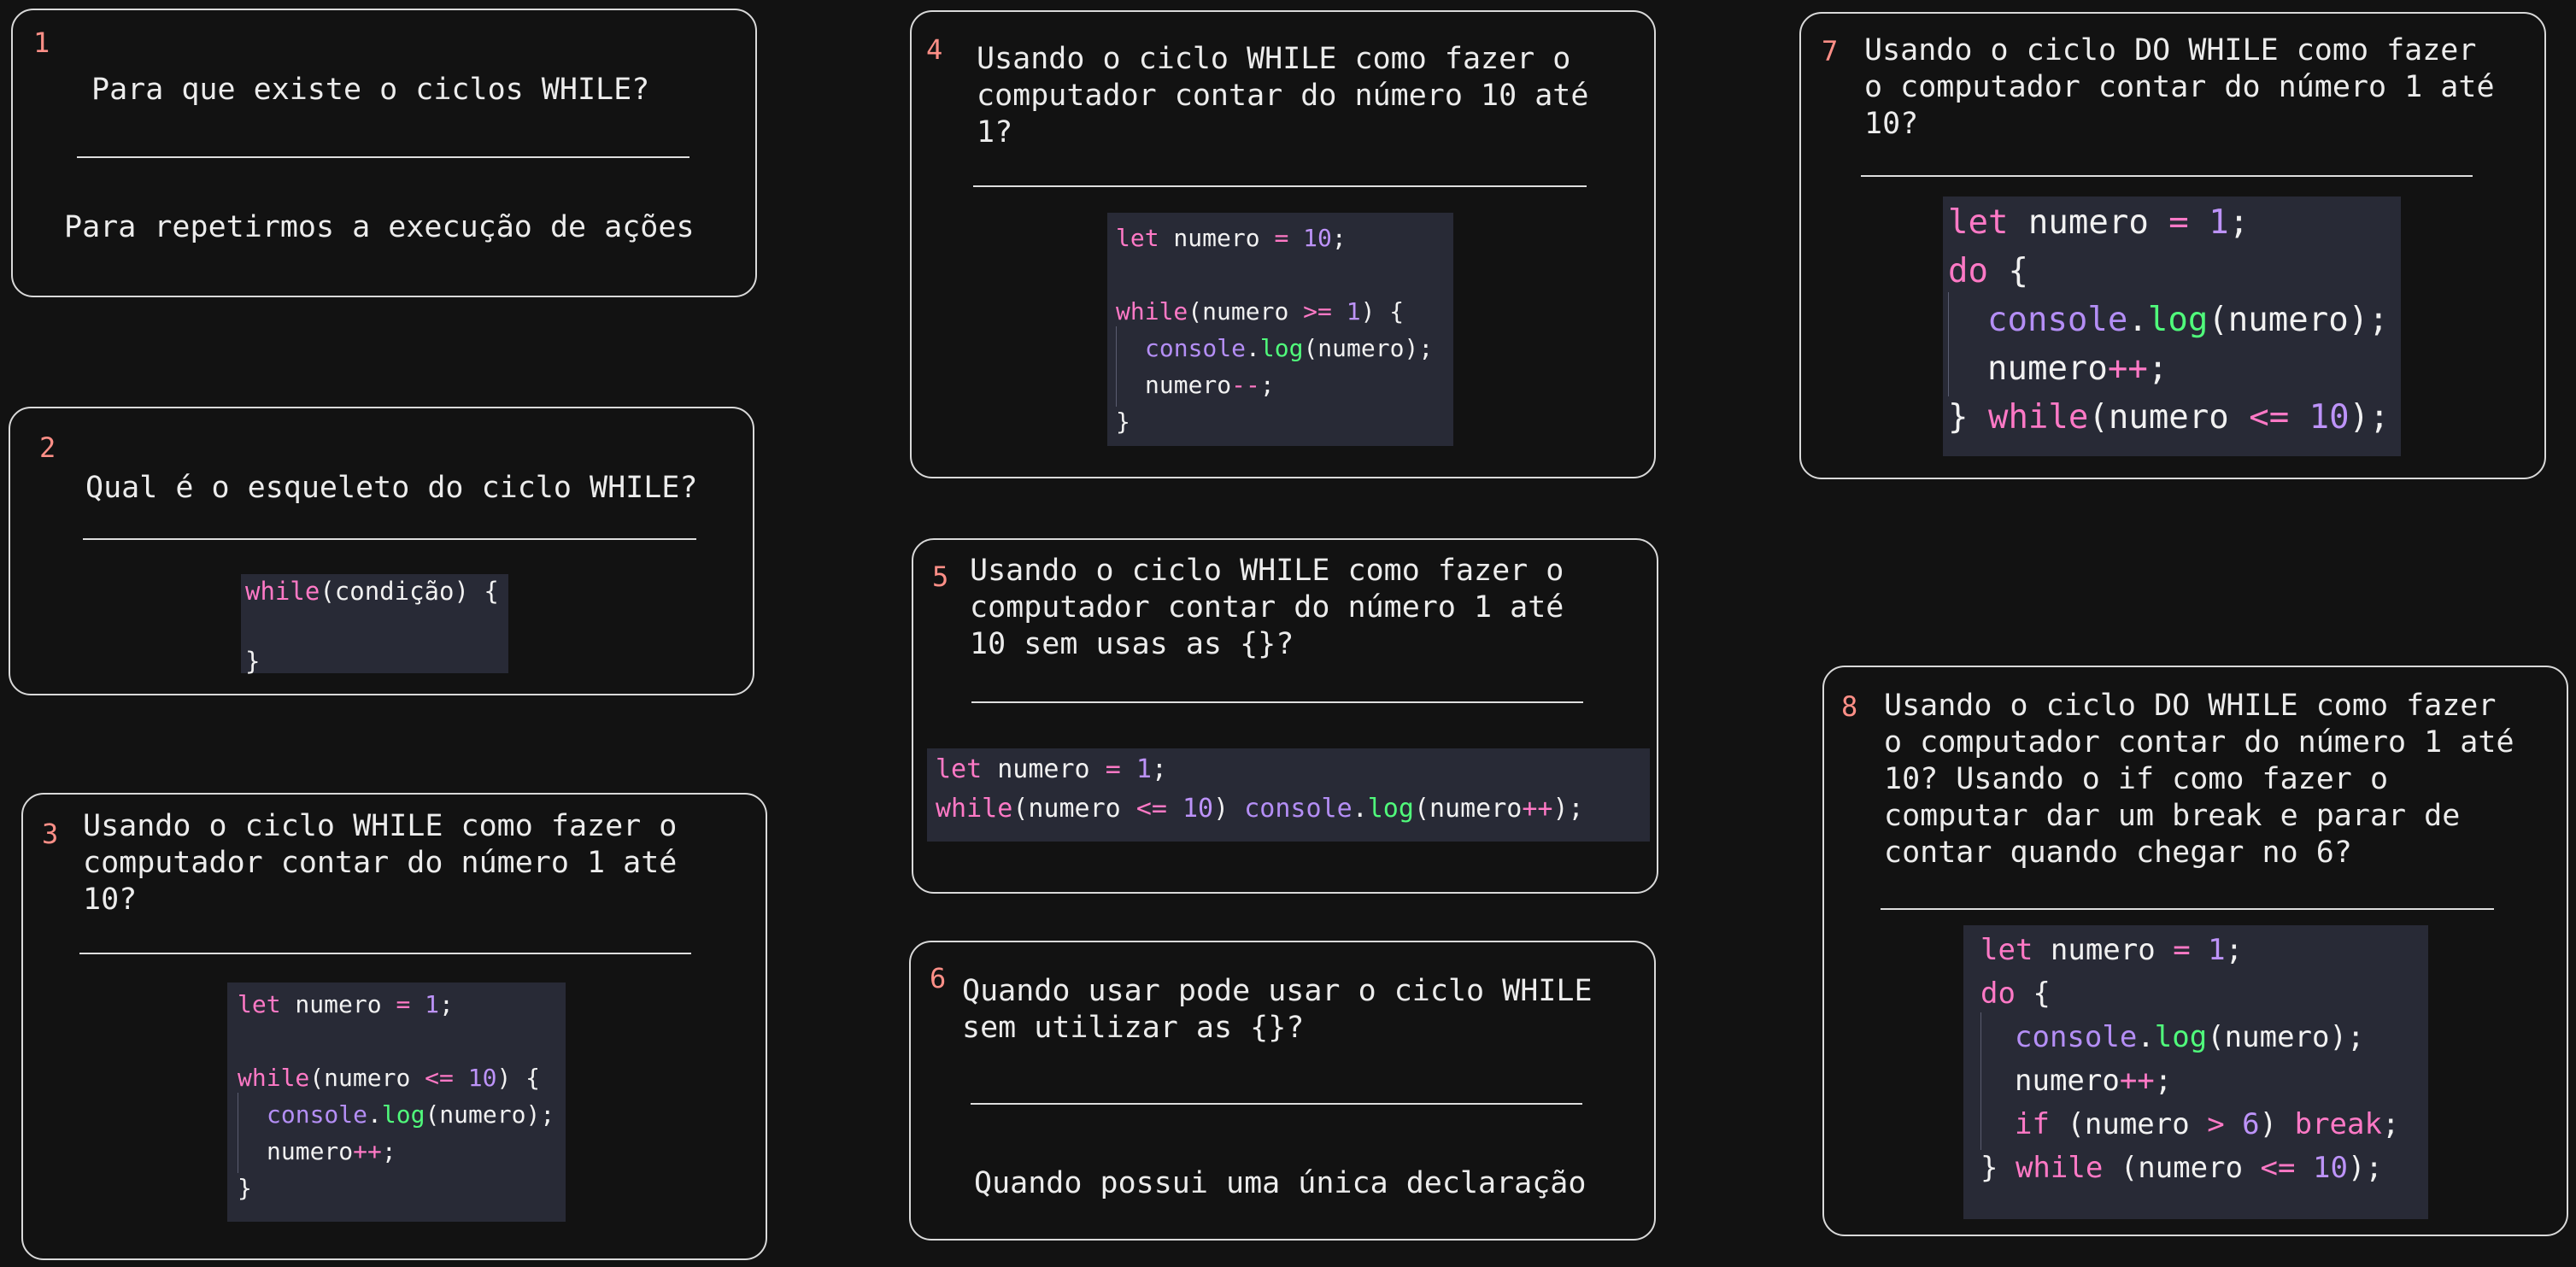 This screenshot has height=1267, width=2576. I want to click on card-number: 1, so click(41, 42).